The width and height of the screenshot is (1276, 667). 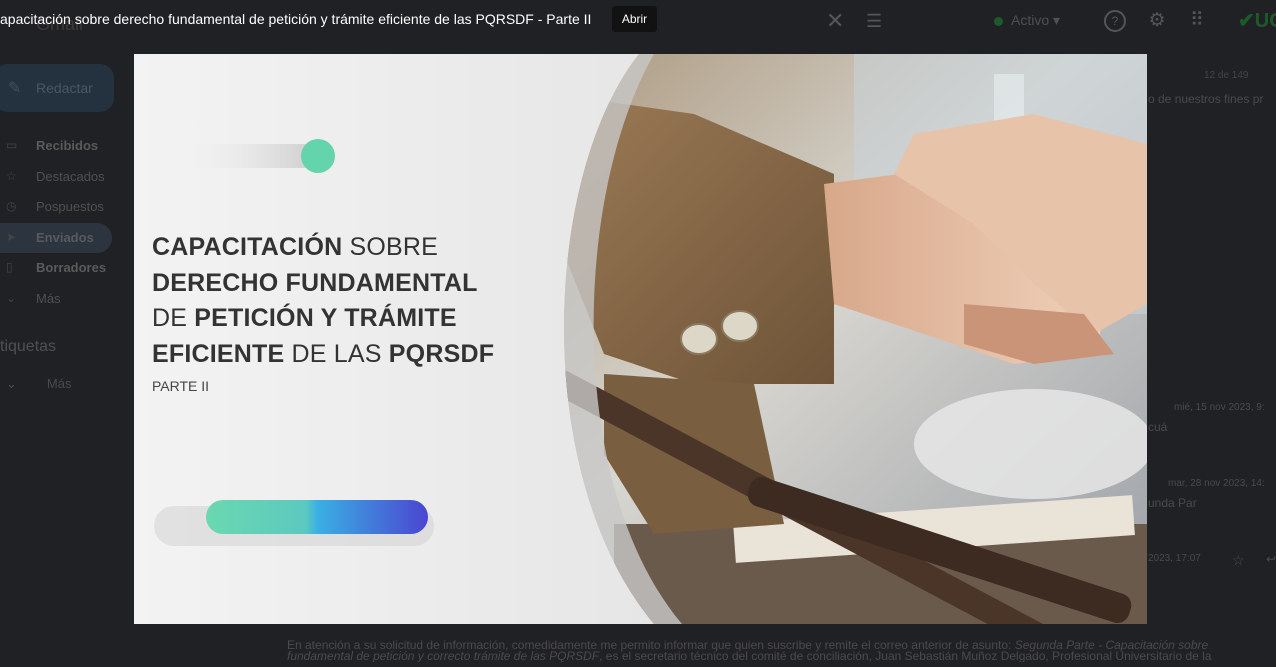 What do you see at coordinates (11, 206) in the screenshot?
I see `clock-icon: ◷` at bounding box center [11, 206].